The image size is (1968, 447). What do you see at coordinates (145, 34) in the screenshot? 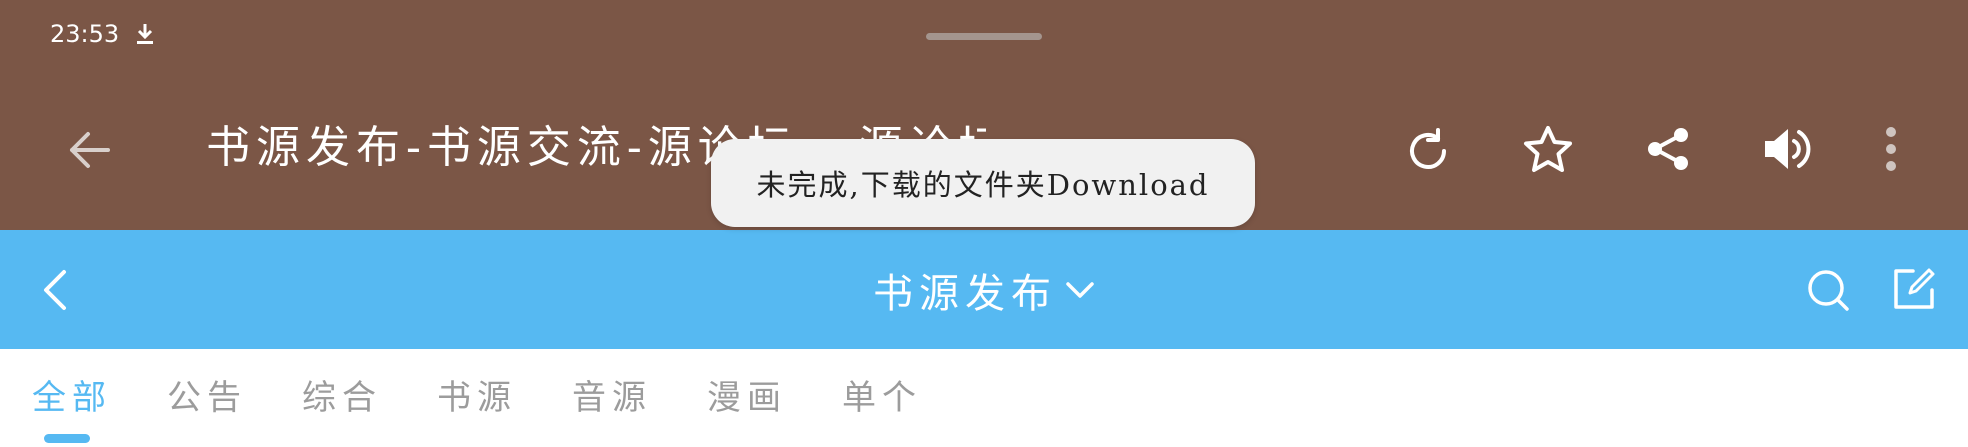
I see `download-icon` at bounding box center [145, 34].